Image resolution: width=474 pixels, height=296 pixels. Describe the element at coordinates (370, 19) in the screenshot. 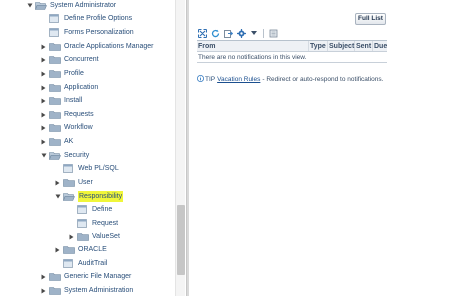

I see `full-list-button: Full List` at that location.